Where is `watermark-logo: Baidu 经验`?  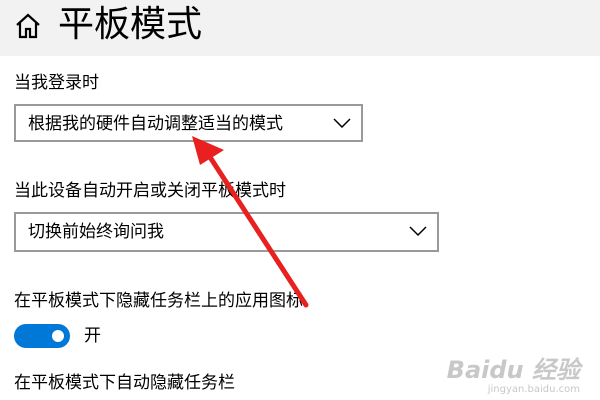
watermark-logo: Baidu 经验 is located at coordinates (513, 370).